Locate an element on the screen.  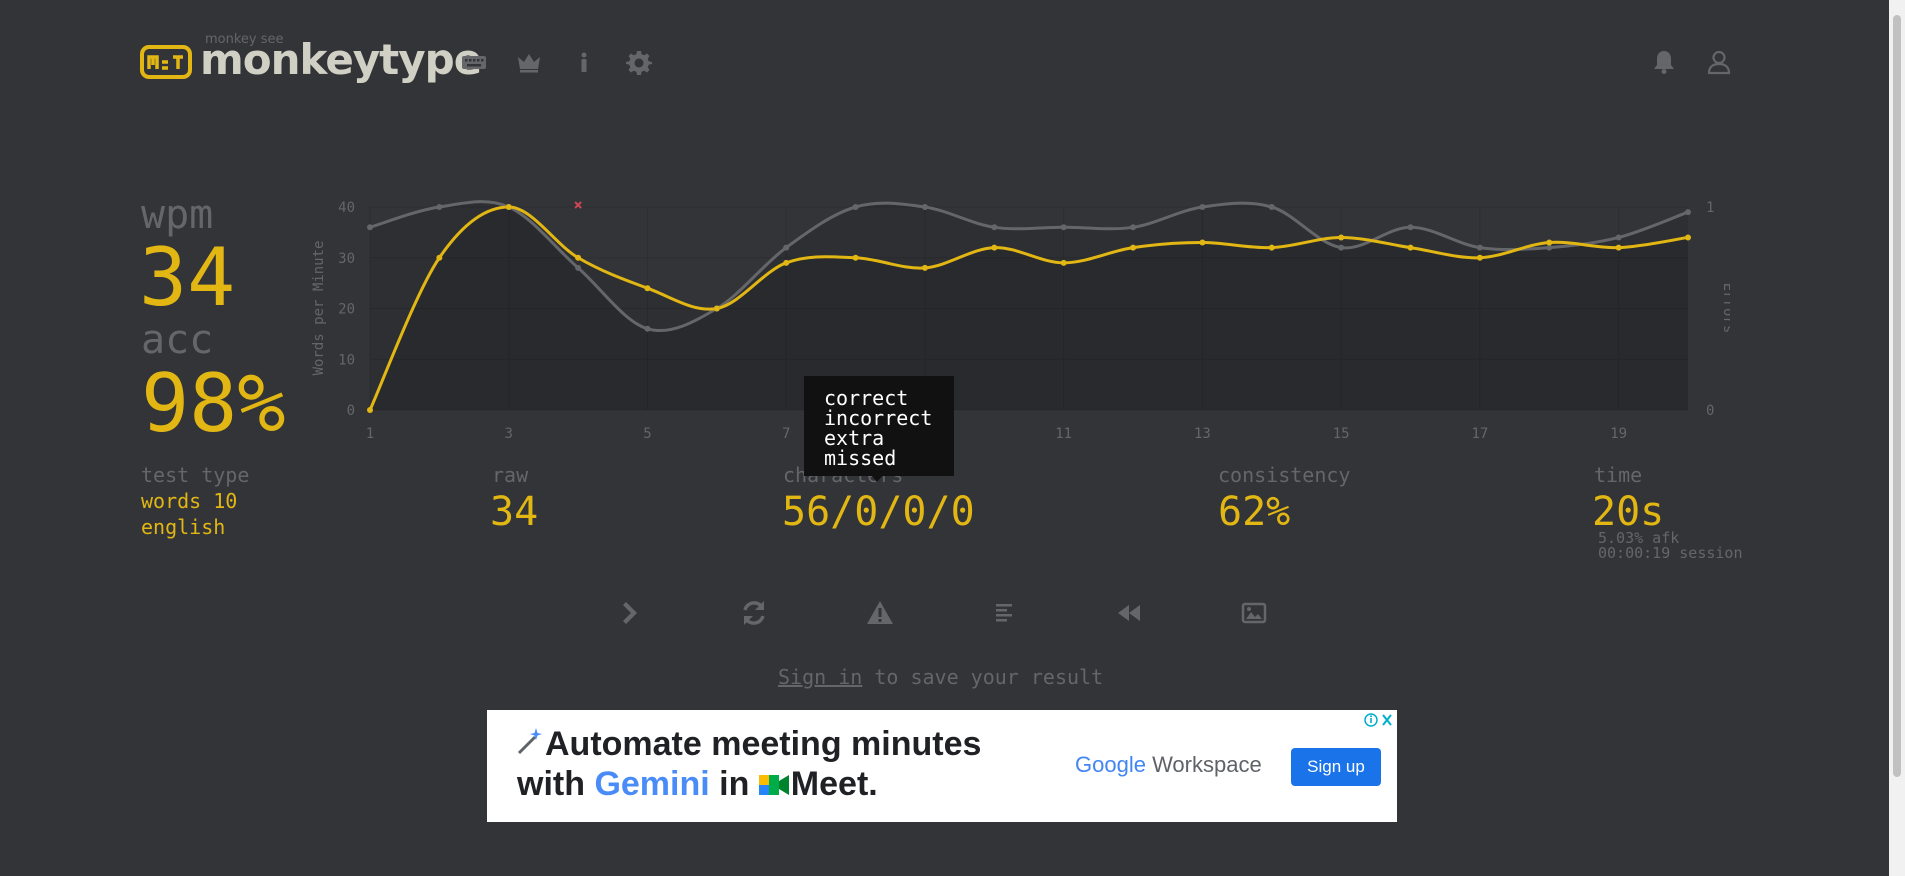
ad-line-2-mid: in is located at coordinates (734, 784).